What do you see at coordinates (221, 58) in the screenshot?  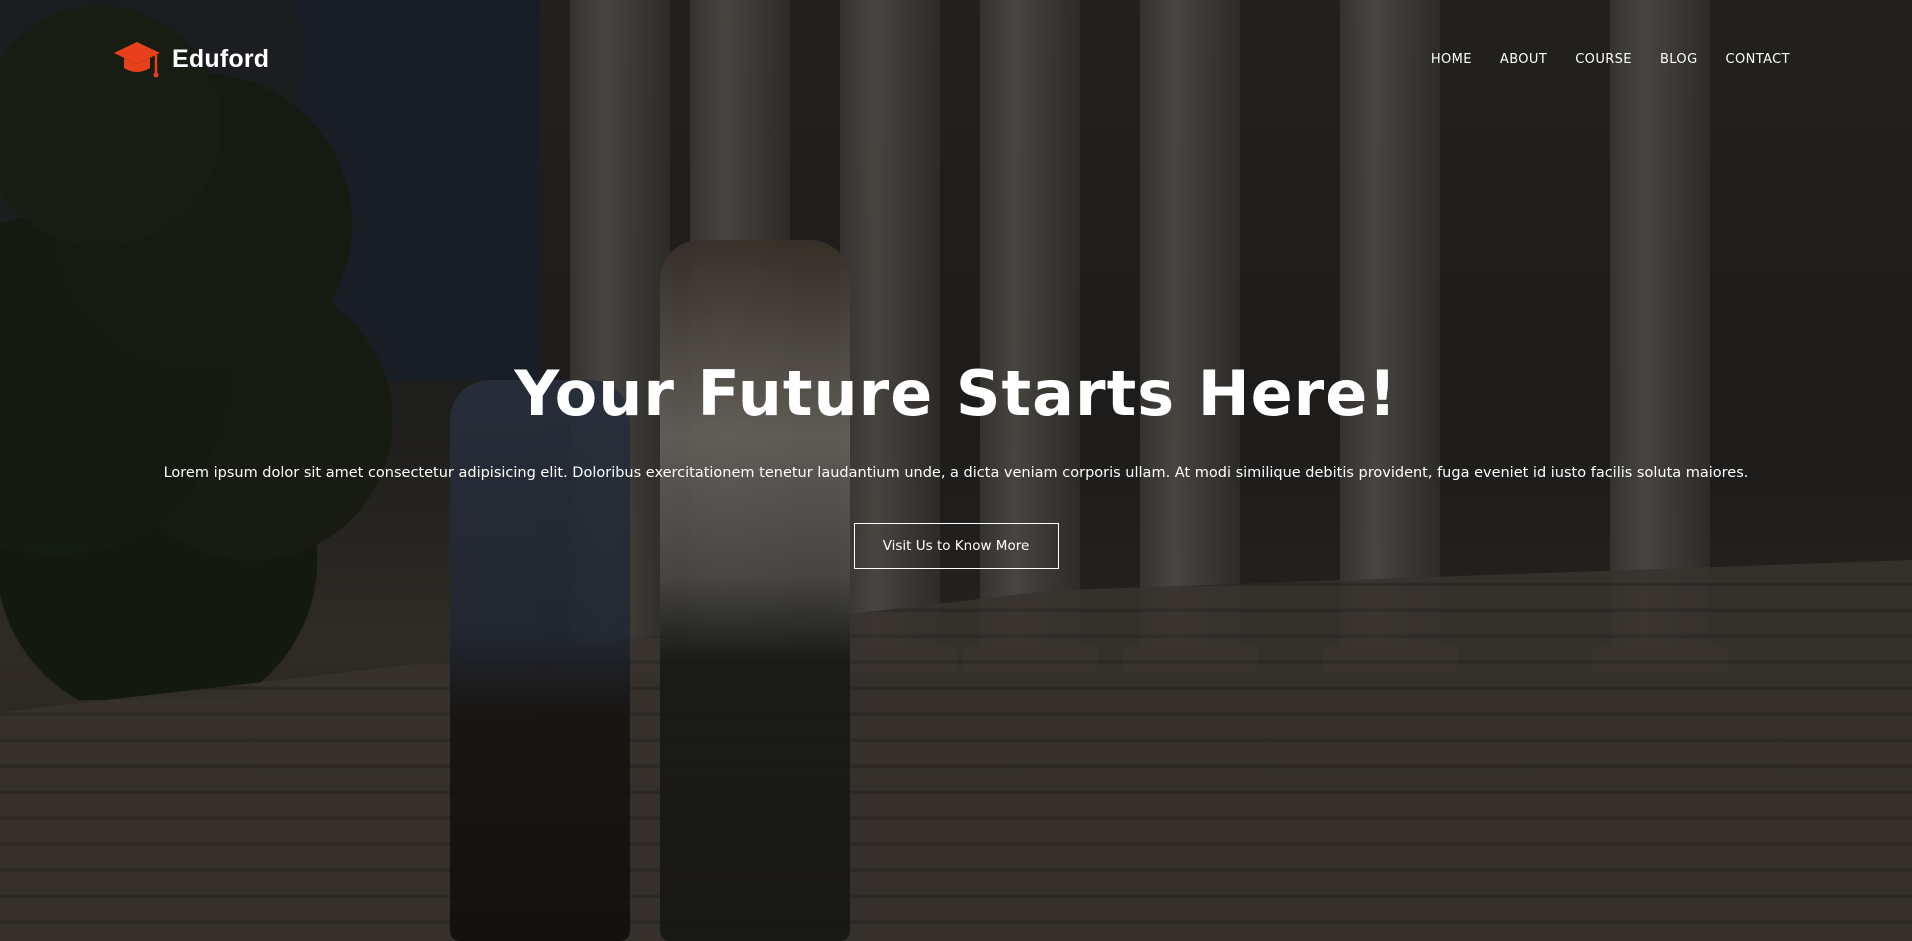 I see `brand-name: Eduford` at bounding box center [221, 58].